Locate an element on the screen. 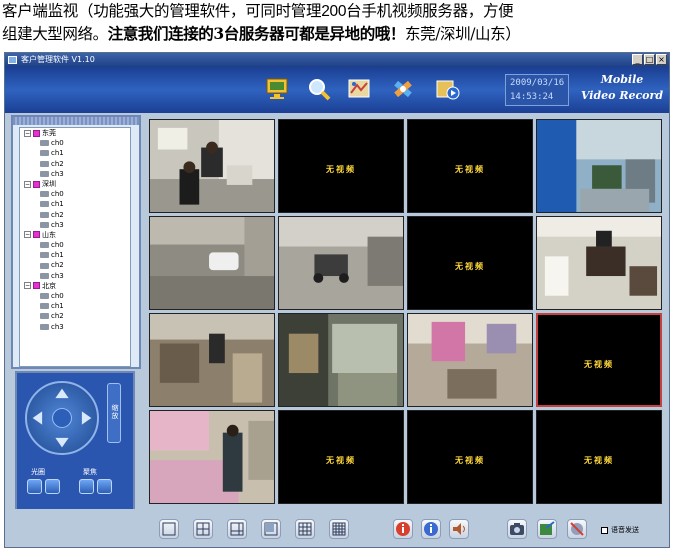 The width and height of the screenshot is (674, 550). bottom-toolbar: 语音发送 is located at coordinates (337, 528).